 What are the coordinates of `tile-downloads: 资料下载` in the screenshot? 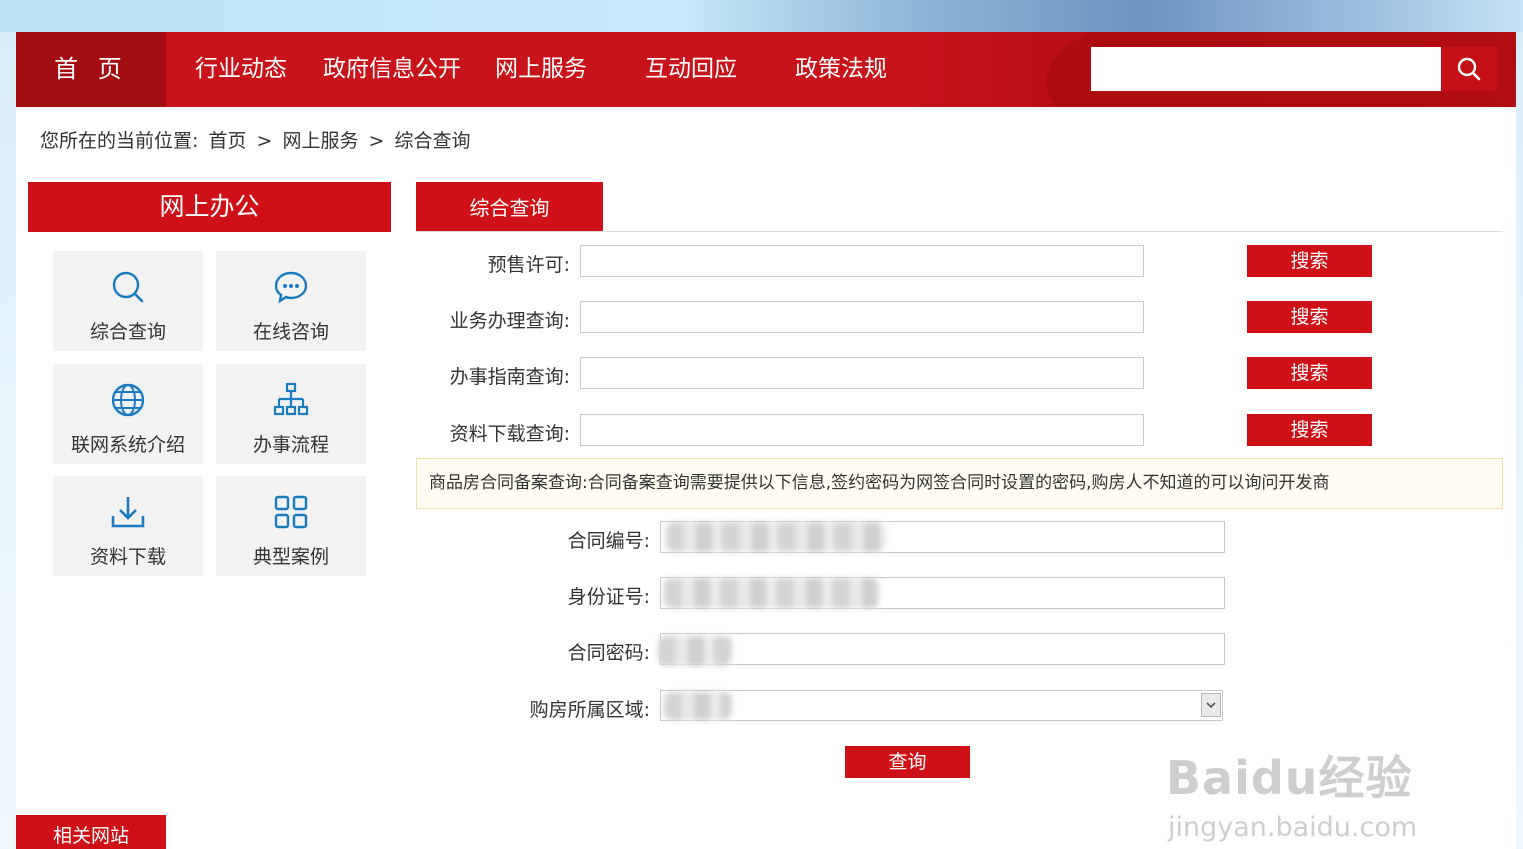 It's located at (128, 526).